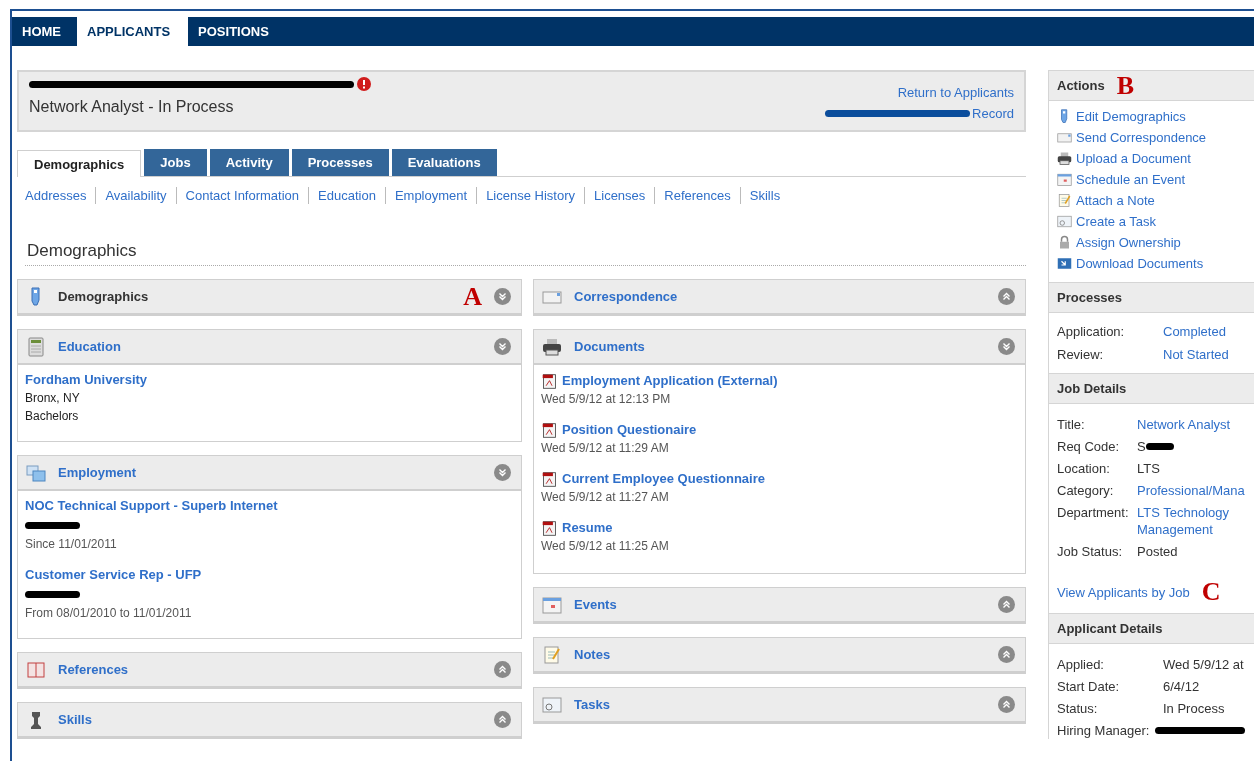  Describe the element at coordinates (765, 195) in the screenshot. I see `subnav-link: Skills` at that location.